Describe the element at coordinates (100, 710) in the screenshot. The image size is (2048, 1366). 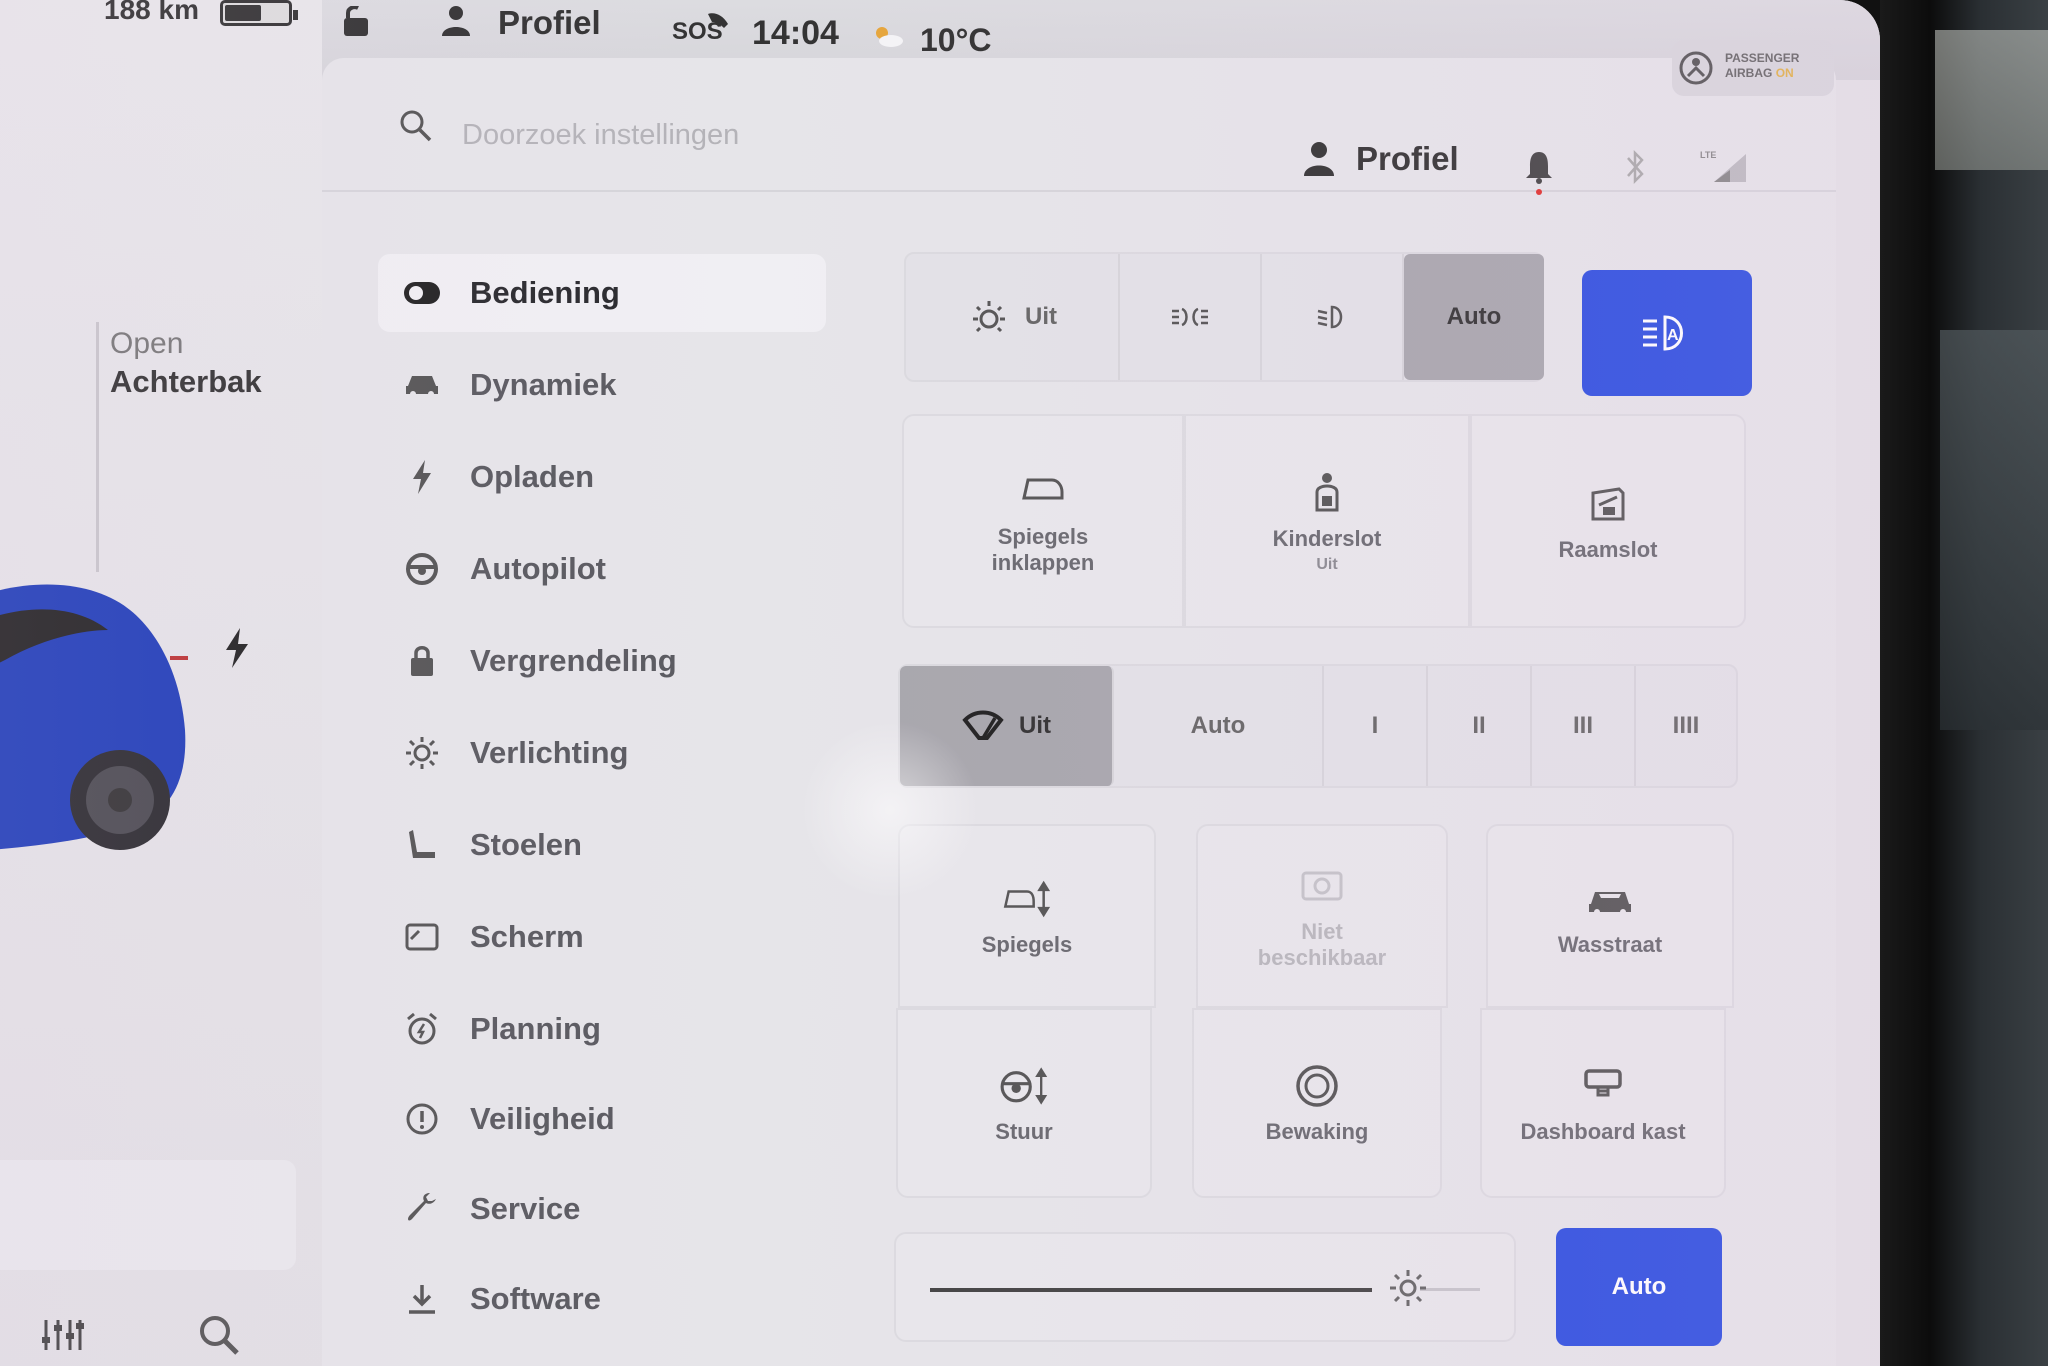
I see `car-render` at that location.